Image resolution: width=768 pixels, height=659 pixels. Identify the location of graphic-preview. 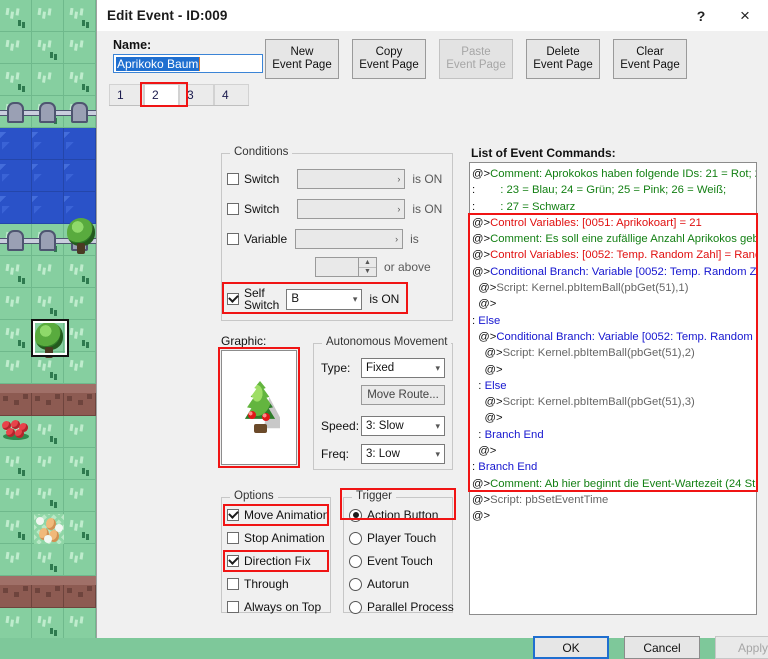
(259, 407).